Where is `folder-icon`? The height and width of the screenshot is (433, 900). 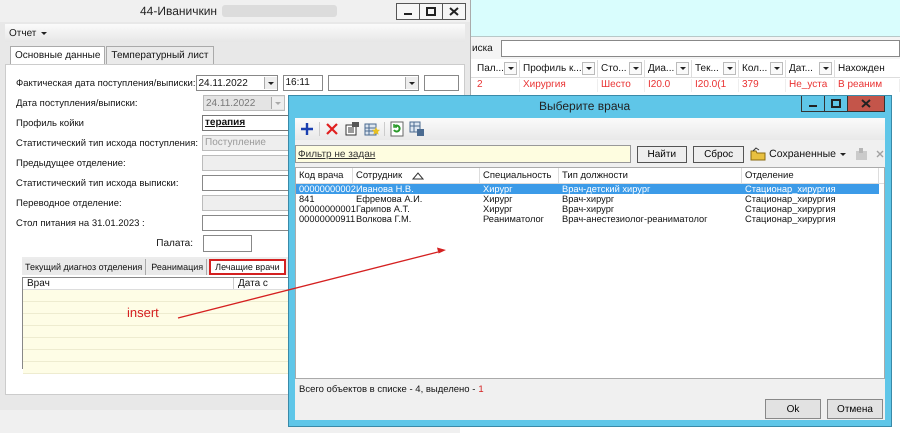 folder-icon is located at coordinates (758, 154).